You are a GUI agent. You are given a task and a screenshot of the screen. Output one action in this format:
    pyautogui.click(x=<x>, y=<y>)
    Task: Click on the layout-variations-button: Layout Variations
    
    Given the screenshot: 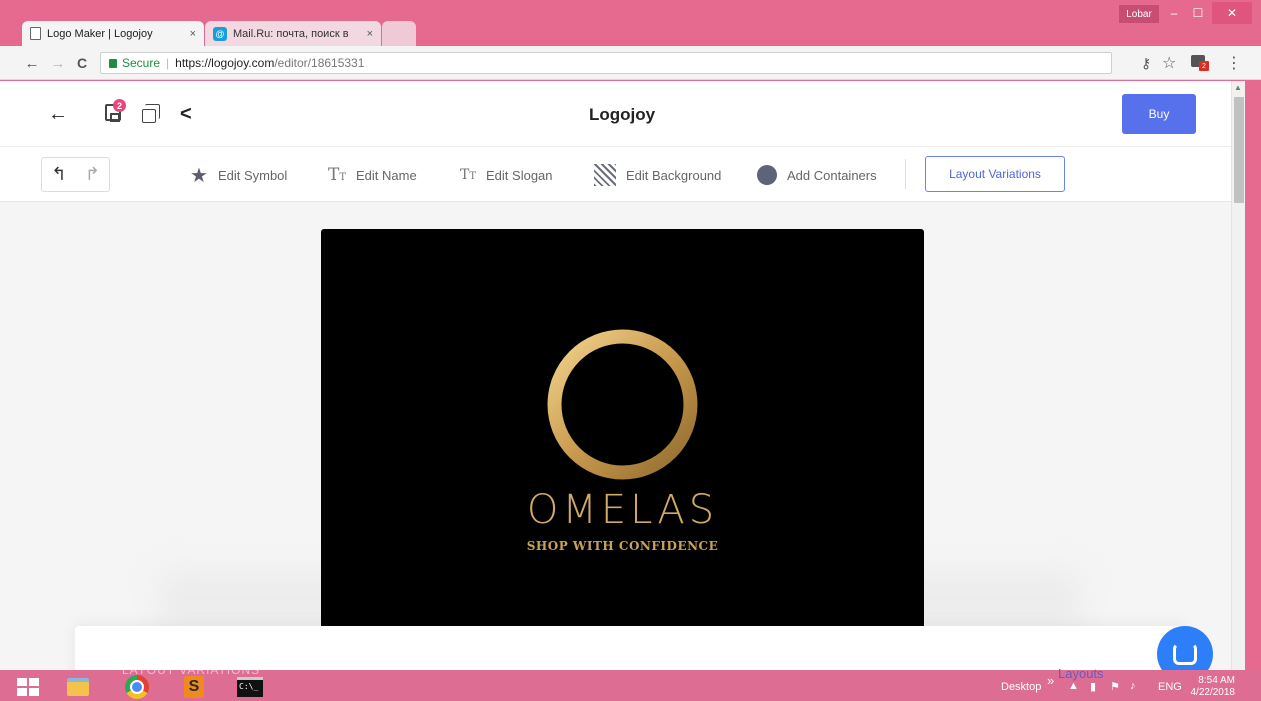 What is the action you would take?
    pyautogui.click(x=995, y=174)
    